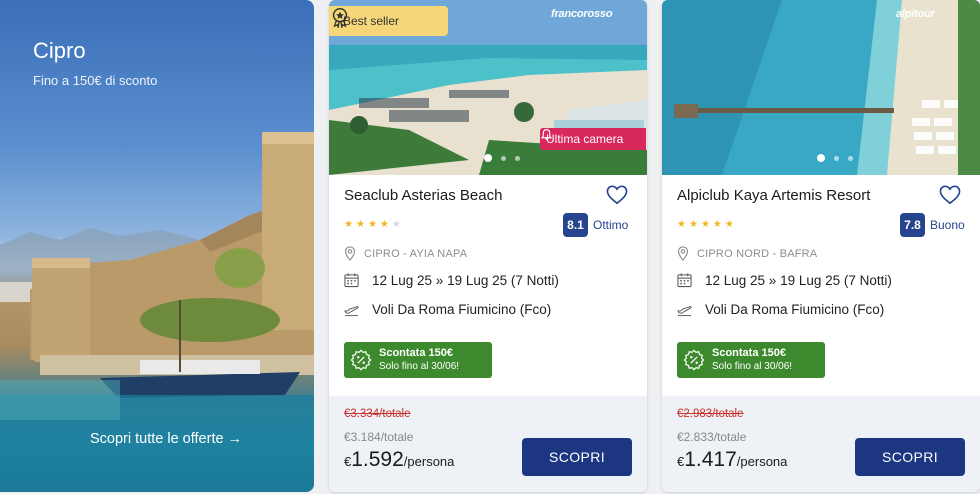  Describe the element at coordinates (235, 439) in the screenshot. I see `arrow-right-icon: →` at that location.